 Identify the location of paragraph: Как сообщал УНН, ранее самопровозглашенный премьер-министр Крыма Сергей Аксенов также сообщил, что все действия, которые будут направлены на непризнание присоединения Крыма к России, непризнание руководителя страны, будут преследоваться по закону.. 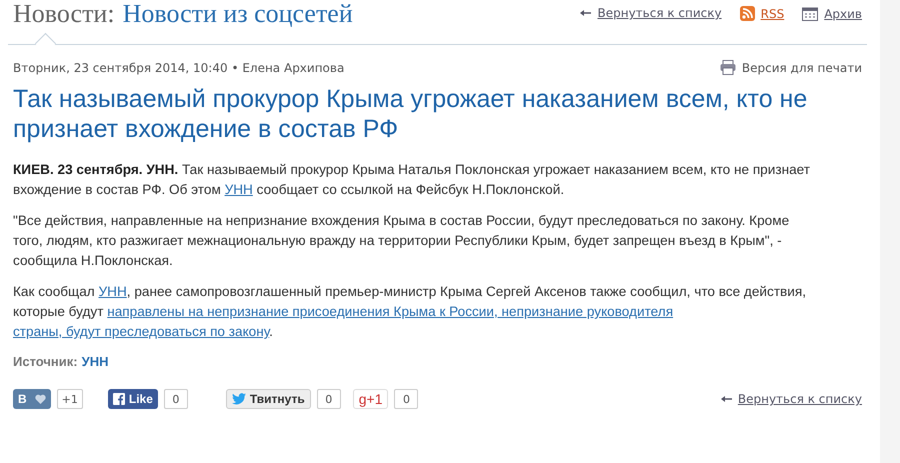
(410, 312).